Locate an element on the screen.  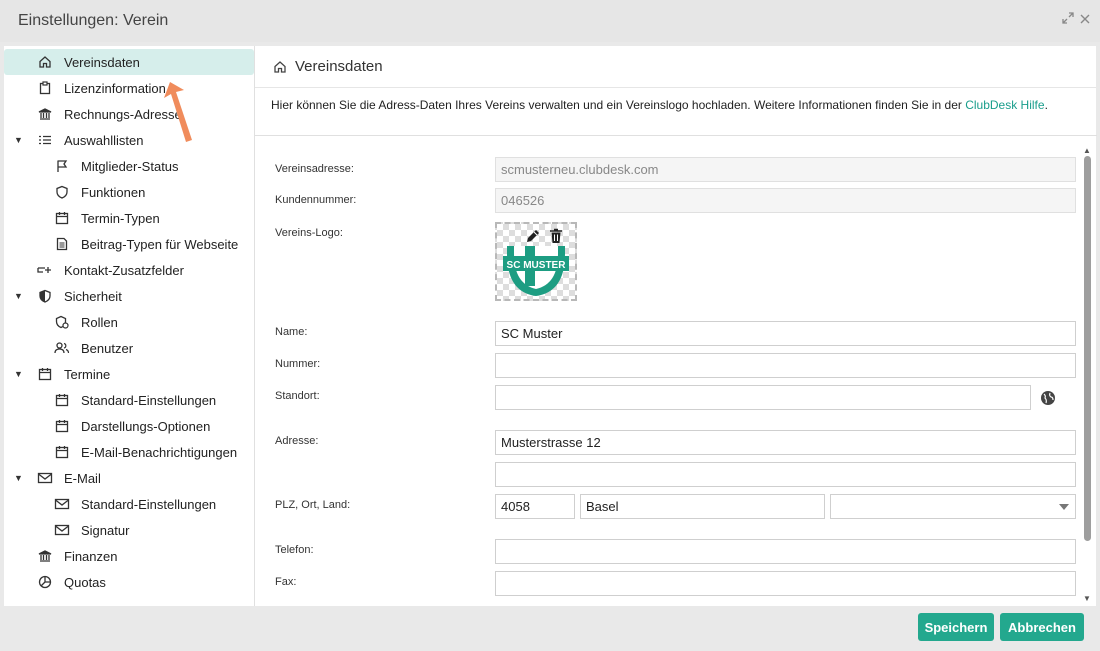
add-field-icon is located at coordinates (45, 270).